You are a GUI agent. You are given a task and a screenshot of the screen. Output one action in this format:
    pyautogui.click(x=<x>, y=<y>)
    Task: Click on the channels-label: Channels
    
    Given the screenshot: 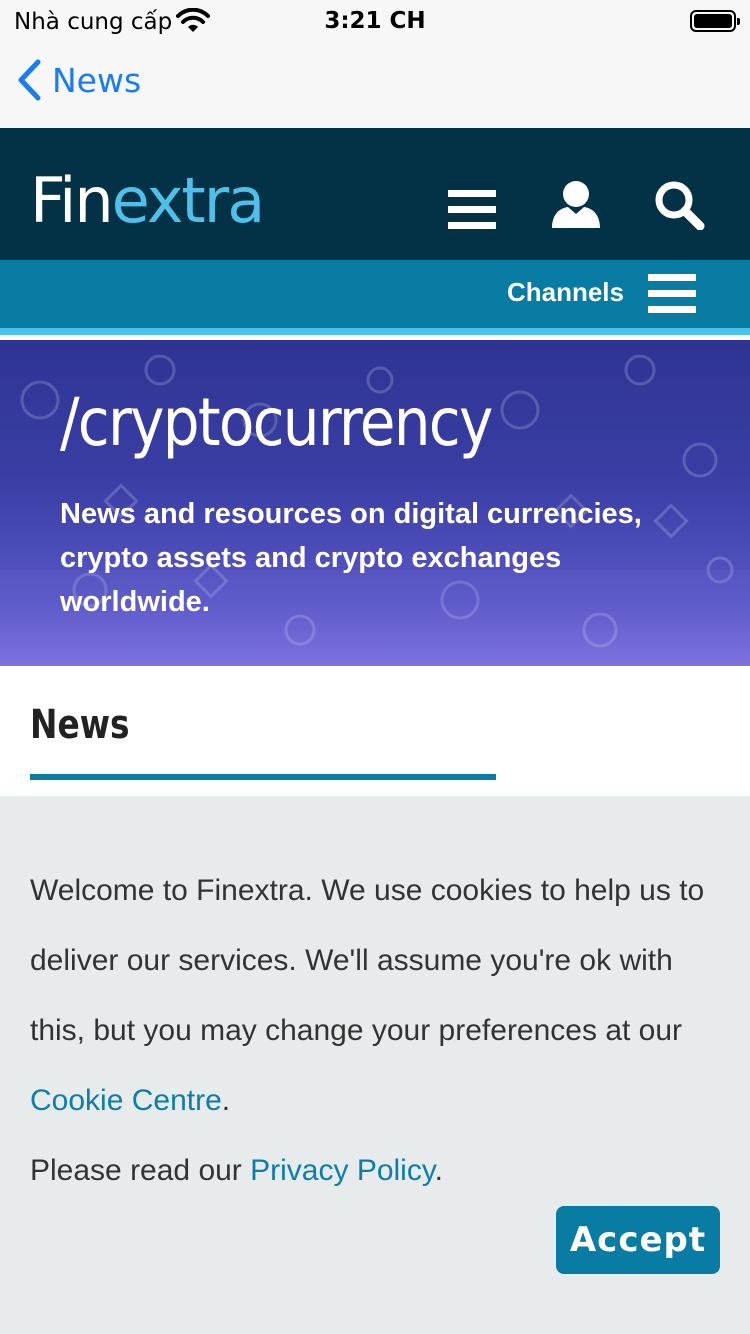 What is the action you would take?
    pyautogui.click(x=565, y=292)
    